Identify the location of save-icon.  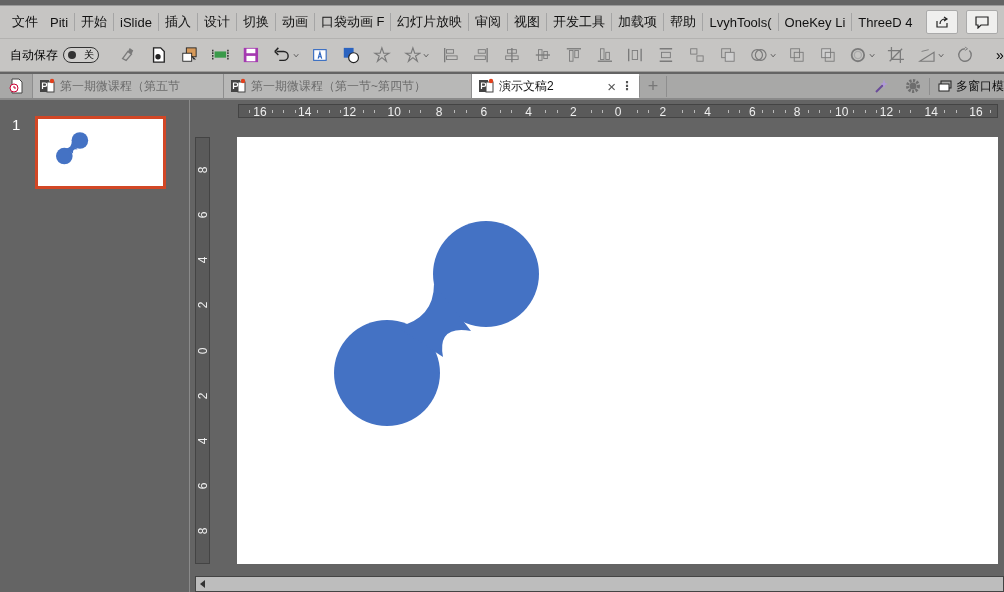
(251, 55).